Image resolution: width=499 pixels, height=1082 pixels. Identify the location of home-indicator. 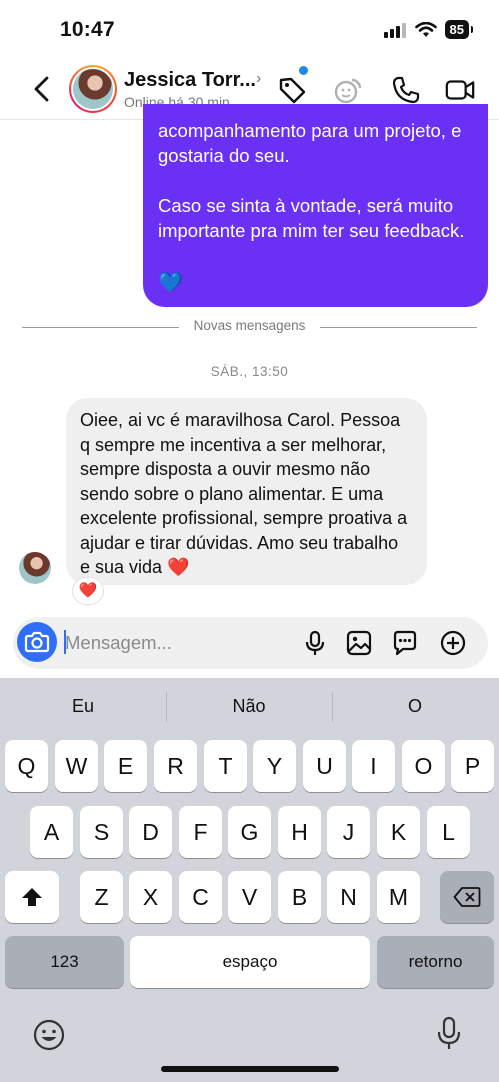
(250, 1069).